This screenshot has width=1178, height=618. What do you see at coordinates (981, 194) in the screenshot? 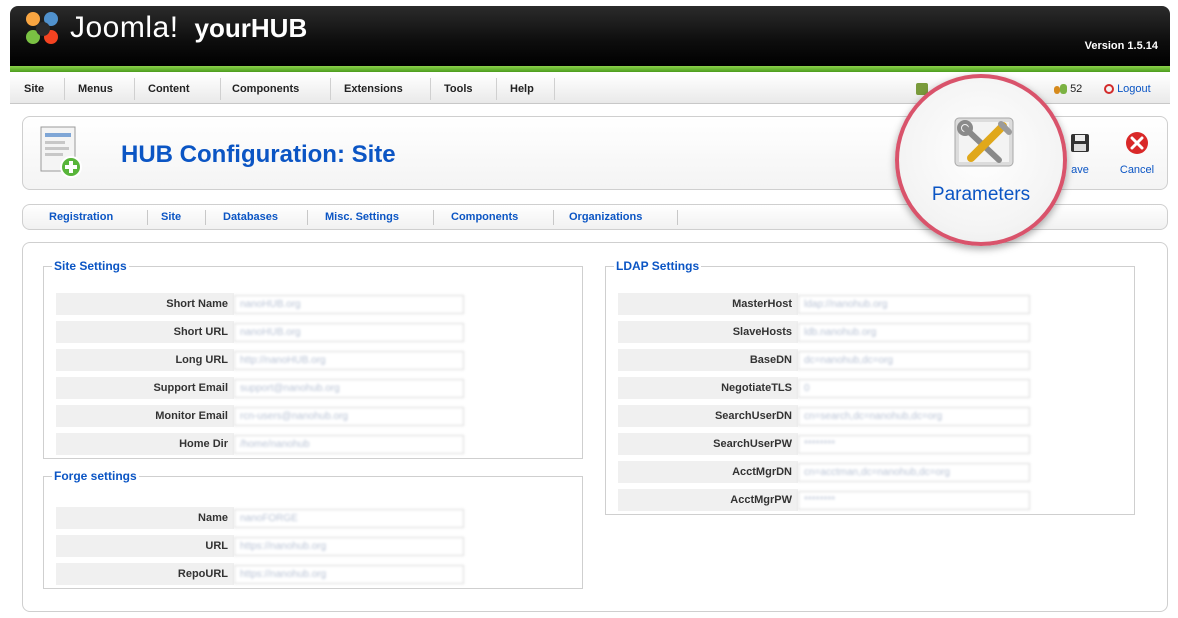
I see `parameters-label: Parameters` at bounding box center [981, 194].